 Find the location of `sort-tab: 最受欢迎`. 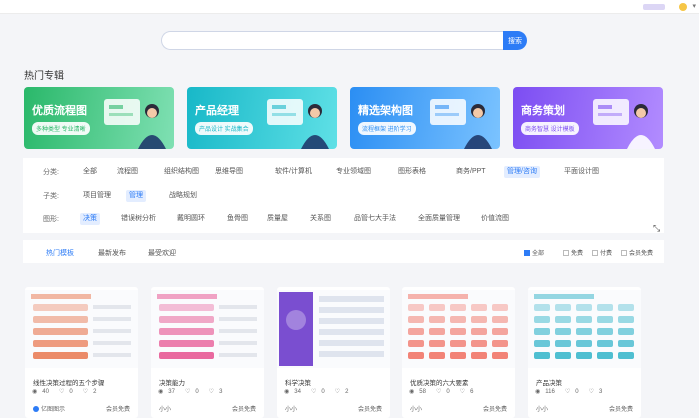

sort-tab: 最受欢迎 is located at coordinates (162, 253).